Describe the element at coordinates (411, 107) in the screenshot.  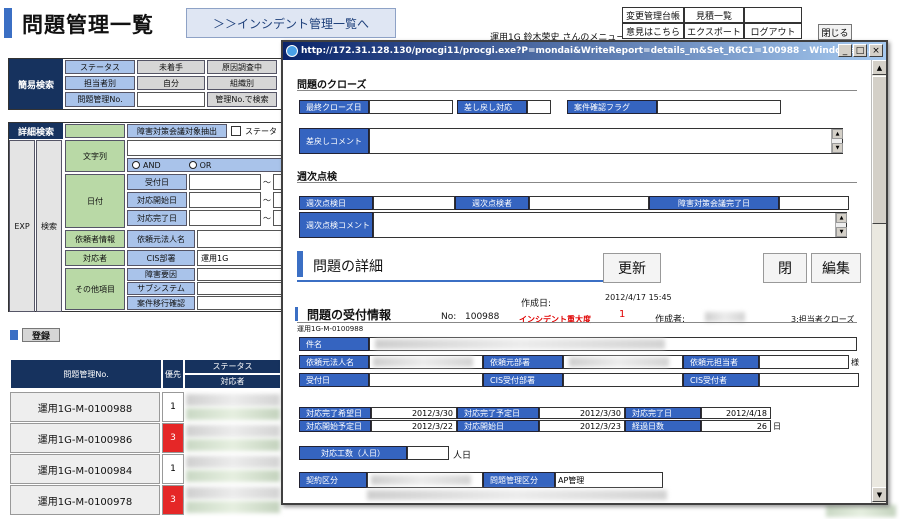
I see `last-close-date-value` at that location.